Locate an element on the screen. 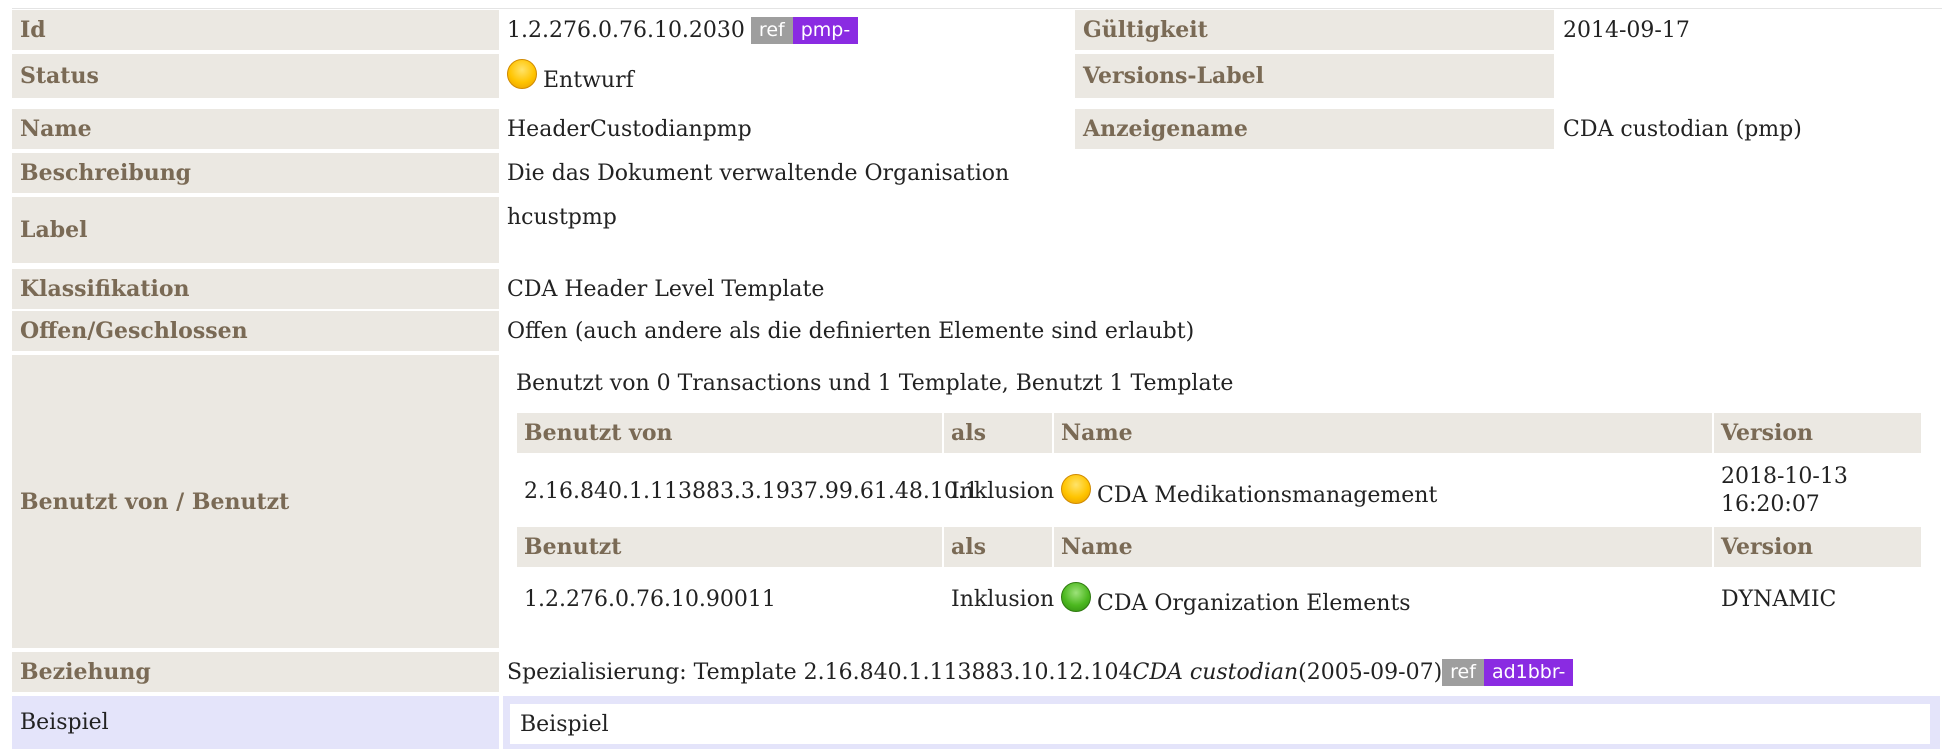 The width and height of the screenshot is (1942, 749). uses-row-id: 1.2.276.0.76.10.90011 is located at coordinates (729, 599).